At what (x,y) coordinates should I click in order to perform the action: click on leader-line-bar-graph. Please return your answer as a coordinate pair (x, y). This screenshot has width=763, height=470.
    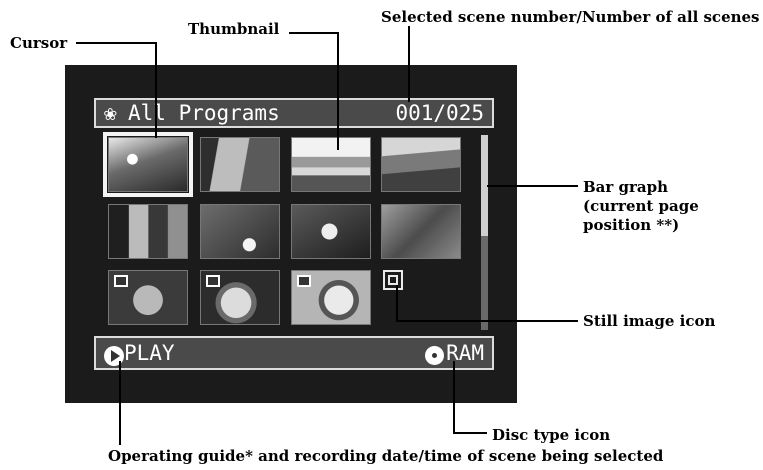
    Looking at the image, I should click on (532, 186).